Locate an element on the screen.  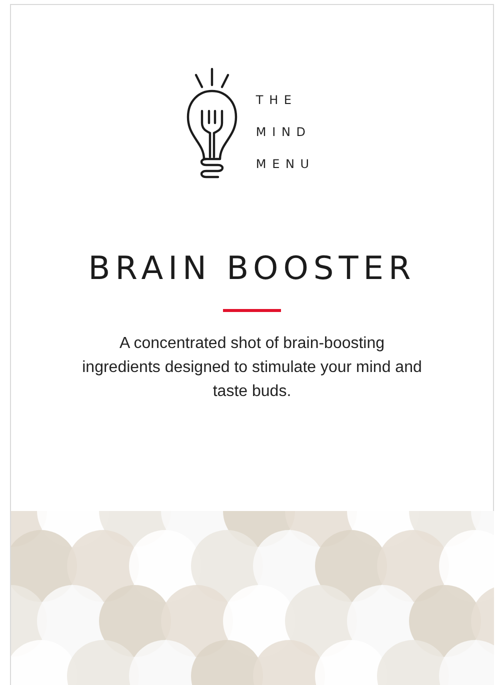
description: A concentrated shot of brain-boosting ingredients designed to stimulate your mind and taste buds. is located at coordinates (252, 368).